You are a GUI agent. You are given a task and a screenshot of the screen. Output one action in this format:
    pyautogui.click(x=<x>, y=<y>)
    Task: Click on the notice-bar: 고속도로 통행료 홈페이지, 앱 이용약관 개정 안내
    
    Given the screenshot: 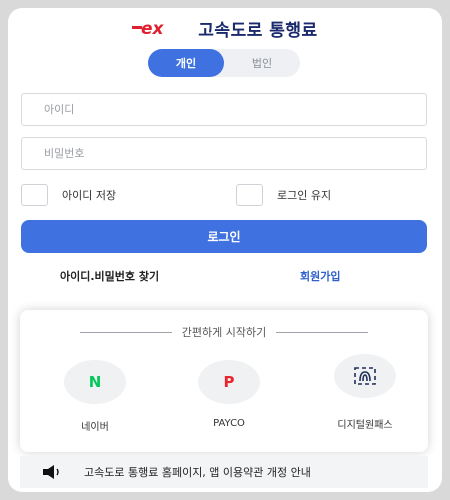 What is the action you would take?
    pyautogui.click(x=224, y=472)
    